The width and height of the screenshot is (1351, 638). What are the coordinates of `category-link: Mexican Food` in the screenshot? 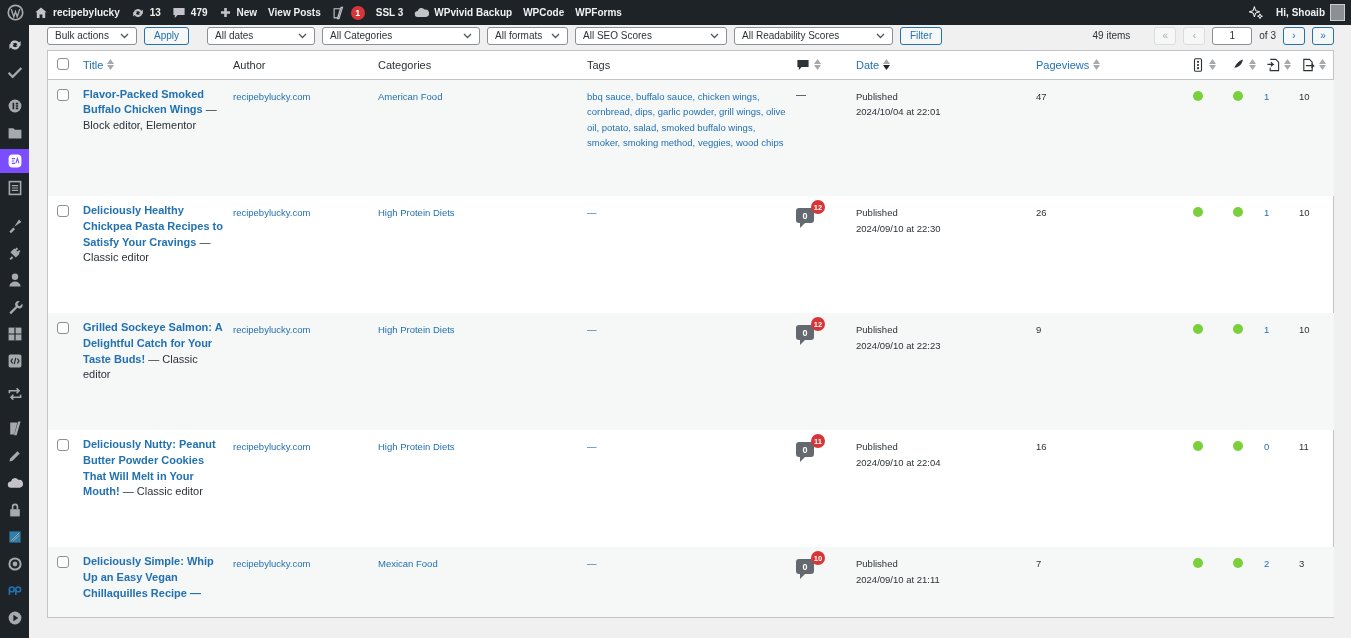 It's located at (408, 563).